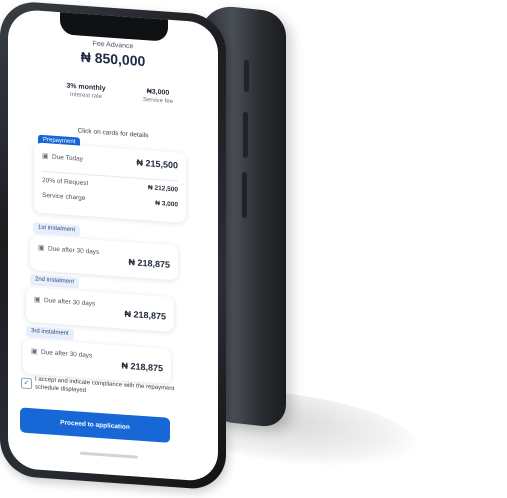  What do you see at coordinates (86, 91) in the screenshot?
I see `interest-rate-metric: 3% monthly Interest rate` at bounding box center [86, 91].